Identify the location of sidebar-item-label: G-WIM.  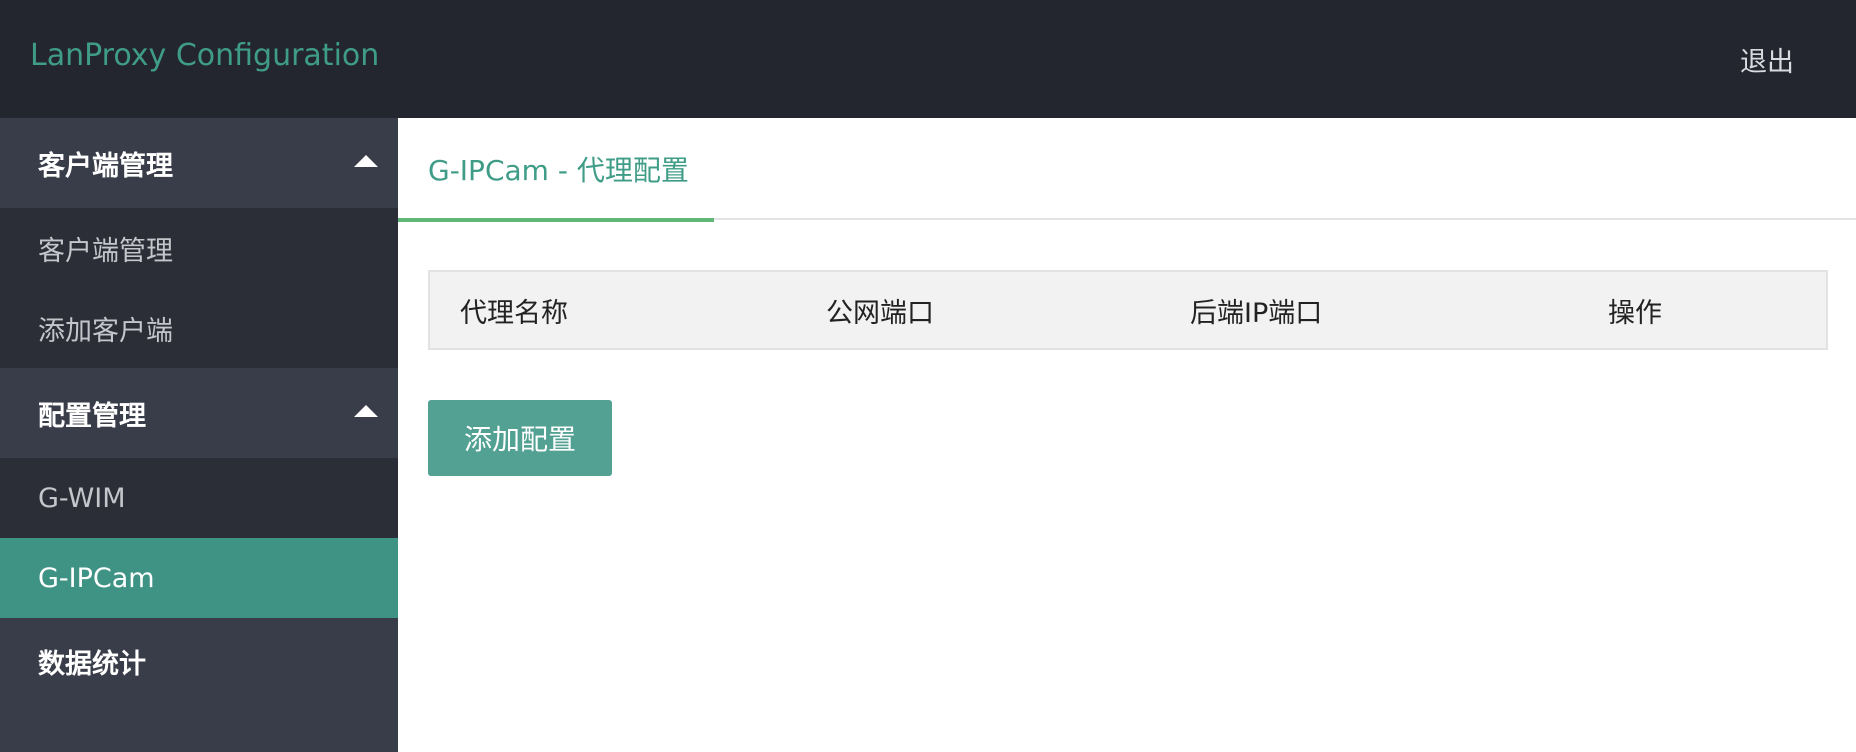
(82, 498).